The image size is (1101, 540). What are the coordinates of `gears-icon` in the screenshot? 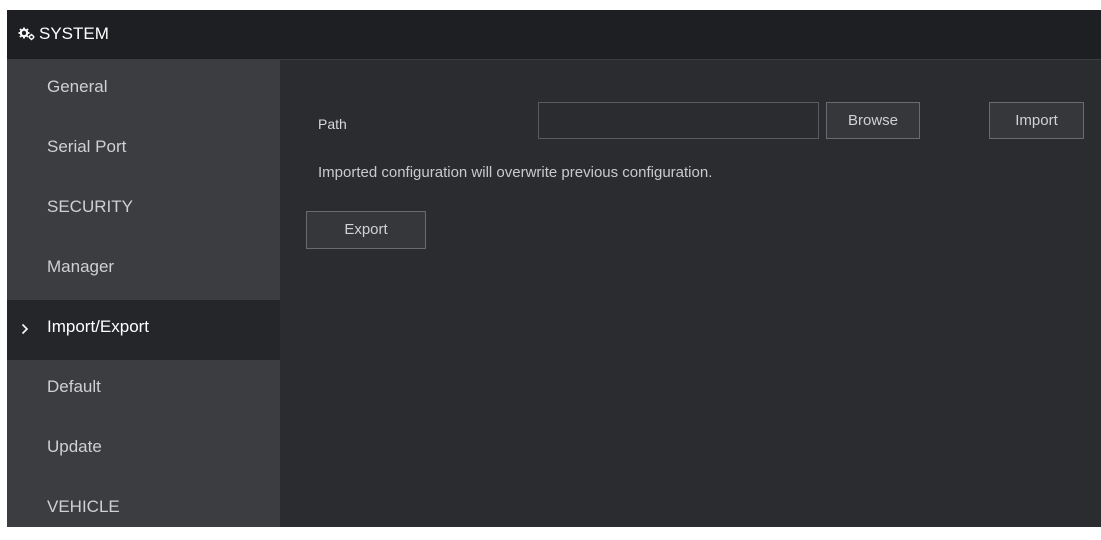 It's located at (26, 34).